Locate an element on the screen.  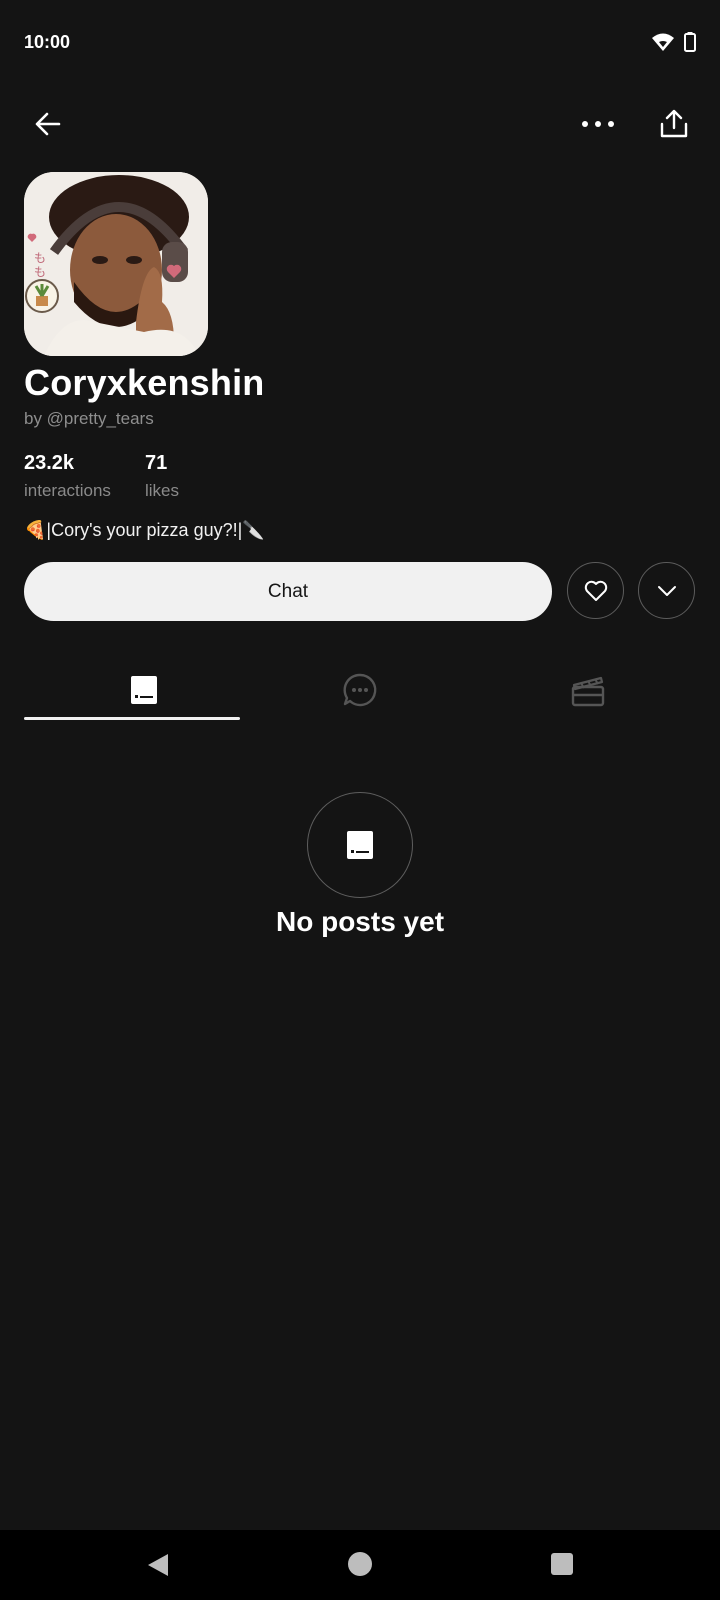
status-icons is located at coordinates (674, 42).